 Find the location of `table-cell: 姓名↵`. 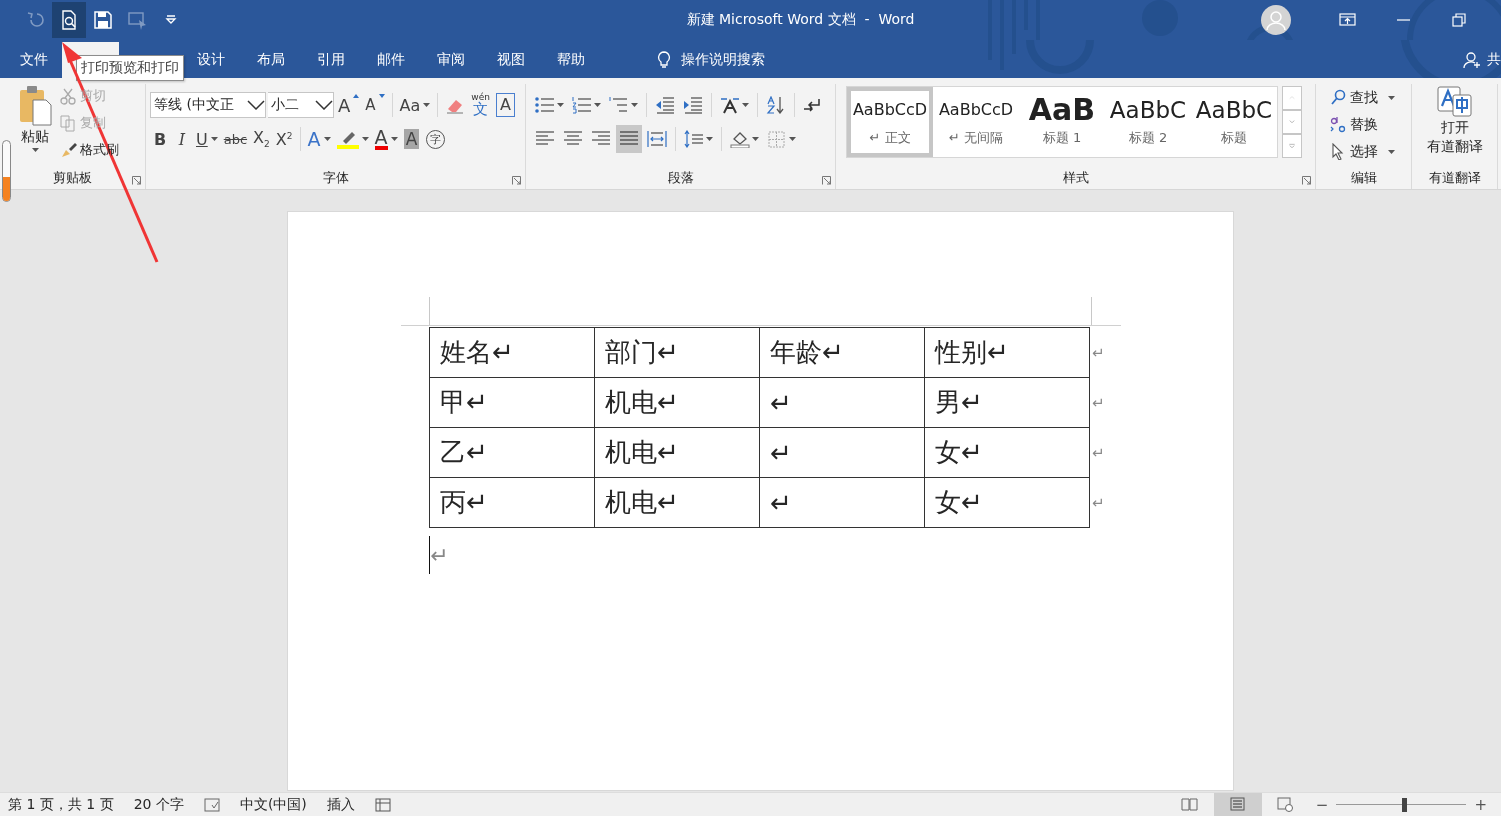

table-cell: 姓名↵ is located at coordinates (512, 352).